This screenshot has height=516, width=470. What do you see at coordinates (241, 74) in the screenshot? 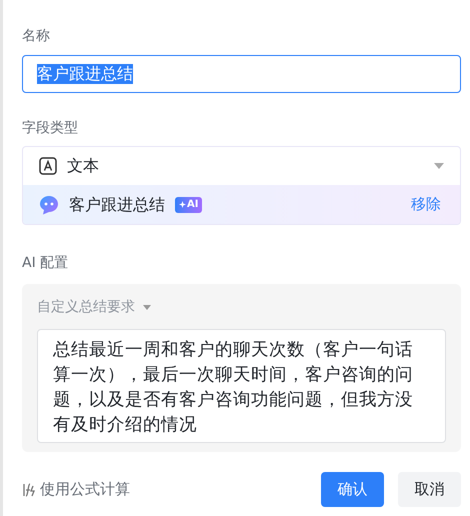
I see `name-field: 客户跟进总结` at bounding box center [241, 74].